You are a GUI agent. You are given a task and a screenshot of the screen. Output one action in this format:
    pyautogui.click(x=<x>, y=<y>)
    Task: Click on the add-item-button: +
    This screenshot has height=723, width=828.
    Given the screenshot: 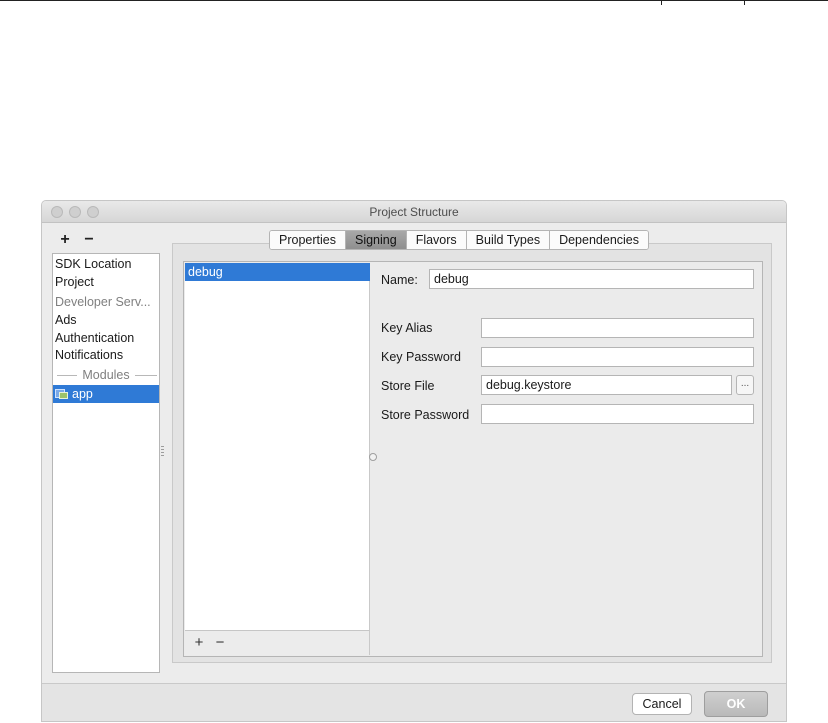 What is the action you would take?
    pyautogui.click(x=65, y=240)
    